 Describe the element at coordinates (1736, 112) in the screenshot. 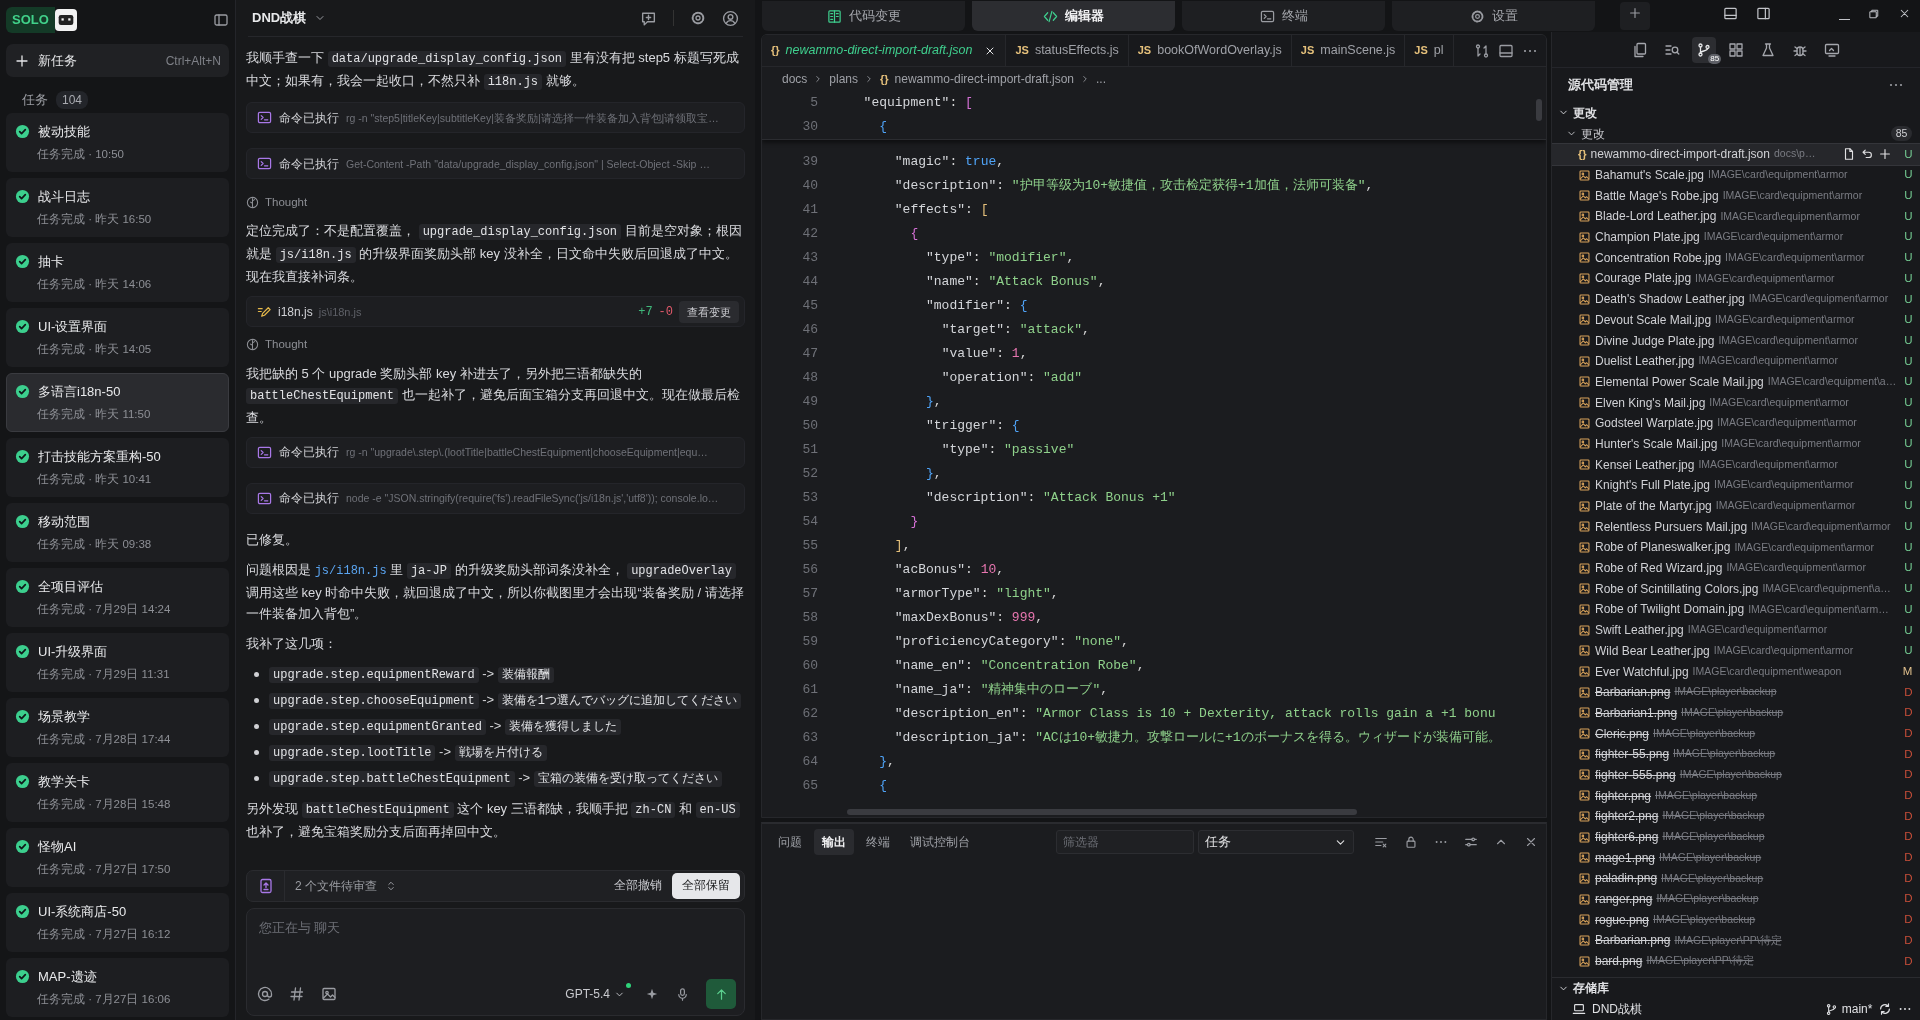

I see `section-header: 更改` at that location.